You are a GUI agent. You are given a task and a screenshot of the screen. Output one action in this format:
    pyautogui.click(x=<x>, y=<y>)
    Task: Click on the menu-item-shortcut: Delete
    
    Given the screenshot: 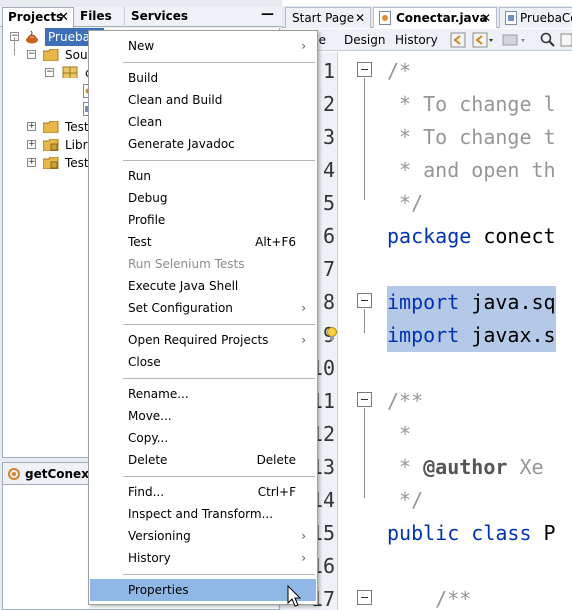 What is the action you would take?
    pyautogui.click(x=276, y=460)
    